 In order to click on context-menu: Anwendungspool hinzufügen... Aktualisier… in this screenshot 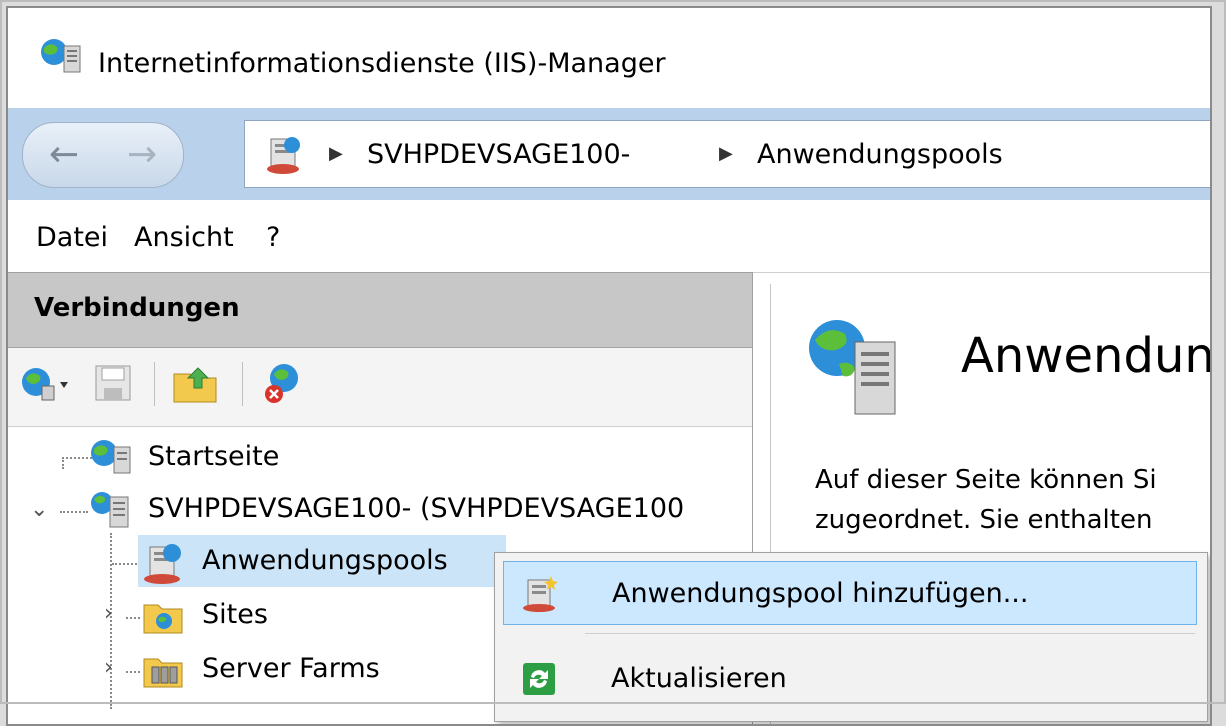, I will do `click(851, 637)`.